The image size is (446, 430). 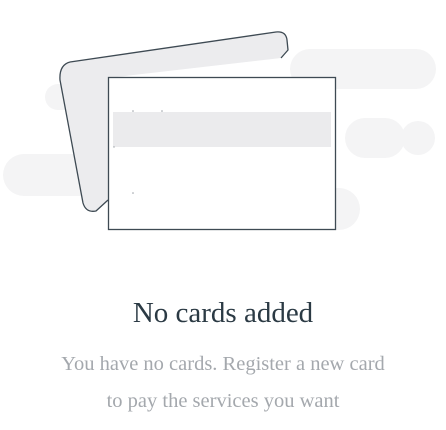 What do you see at coordinates (223, 364) in the screenshot?
I see `empty-state-description-line1: You have no cards. Register a new card` at bounding box center [223, 364].